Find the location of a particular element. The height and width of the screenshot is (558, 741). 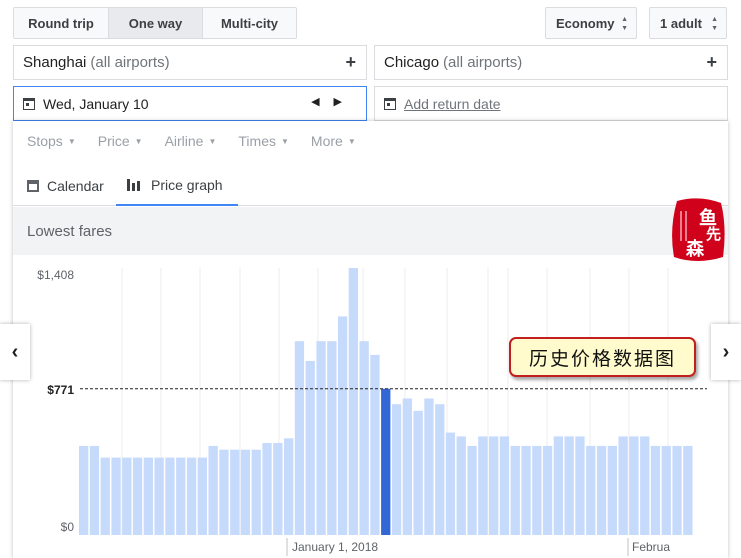

cabin-select: Economy ▲ ▼ is located at coordinates (591, 23).